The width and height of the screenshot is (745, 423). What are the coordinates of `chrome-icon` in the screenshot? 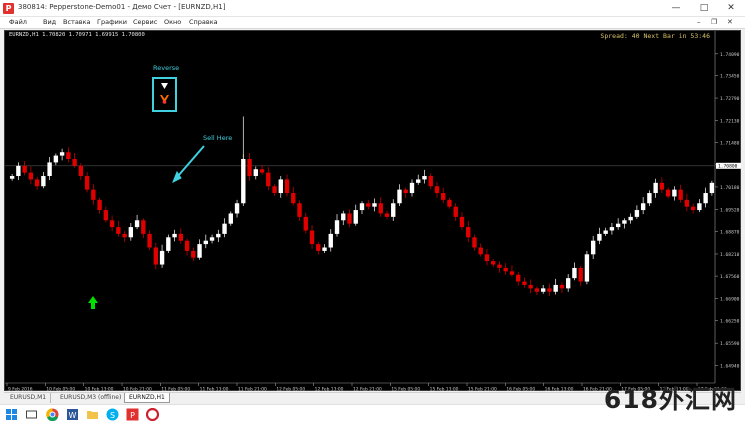 It's located at (52, 414).